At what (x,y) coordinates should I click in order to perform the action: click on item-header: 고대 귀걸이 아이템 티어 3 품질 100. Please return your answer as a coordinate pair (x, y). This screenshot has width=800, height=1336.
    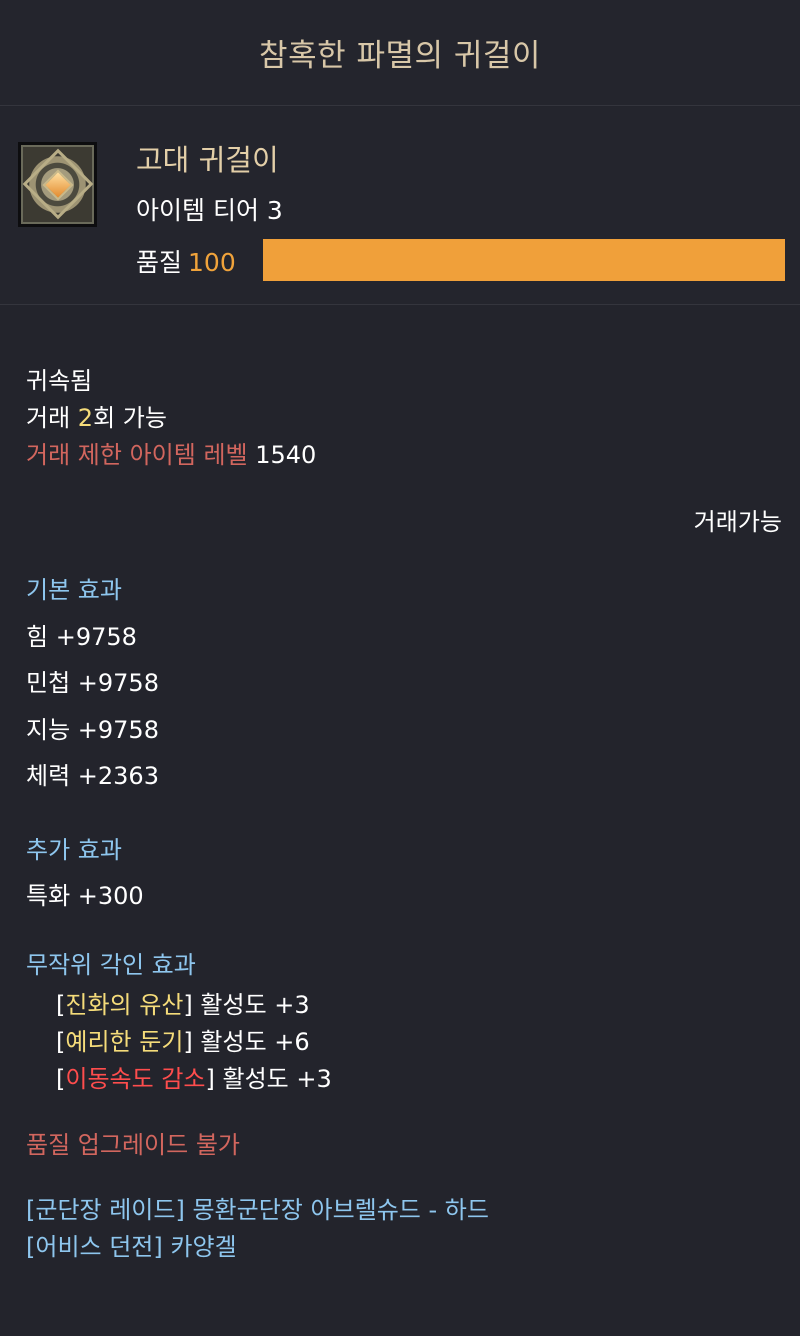
    Looking at the image, I should click on (400, 206).